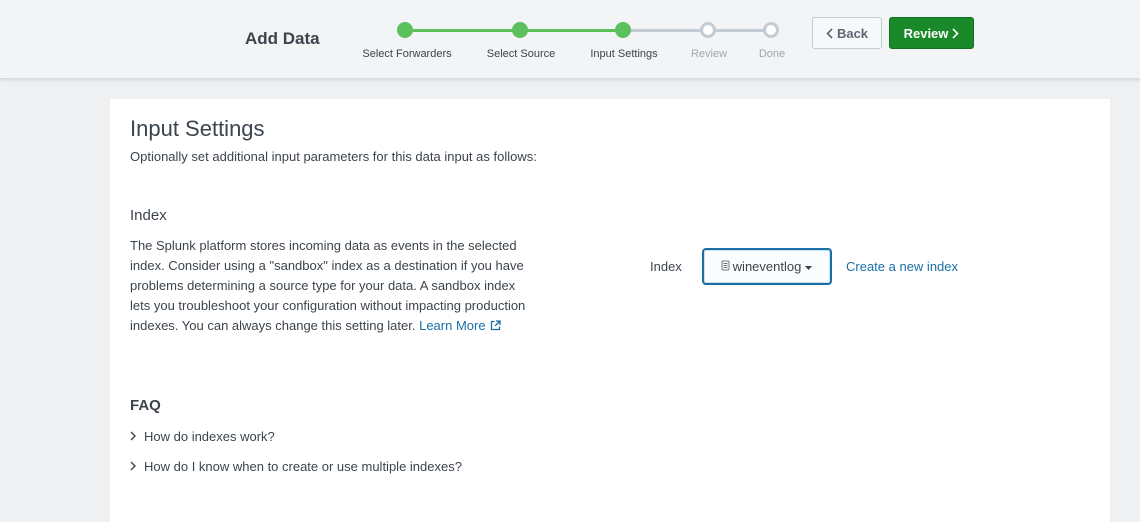 The width and height of the screenshot is (1140, 522). Describe the element at coordinates (148, 215) in the screenshot. I see `index-section-title: Index` at that location.